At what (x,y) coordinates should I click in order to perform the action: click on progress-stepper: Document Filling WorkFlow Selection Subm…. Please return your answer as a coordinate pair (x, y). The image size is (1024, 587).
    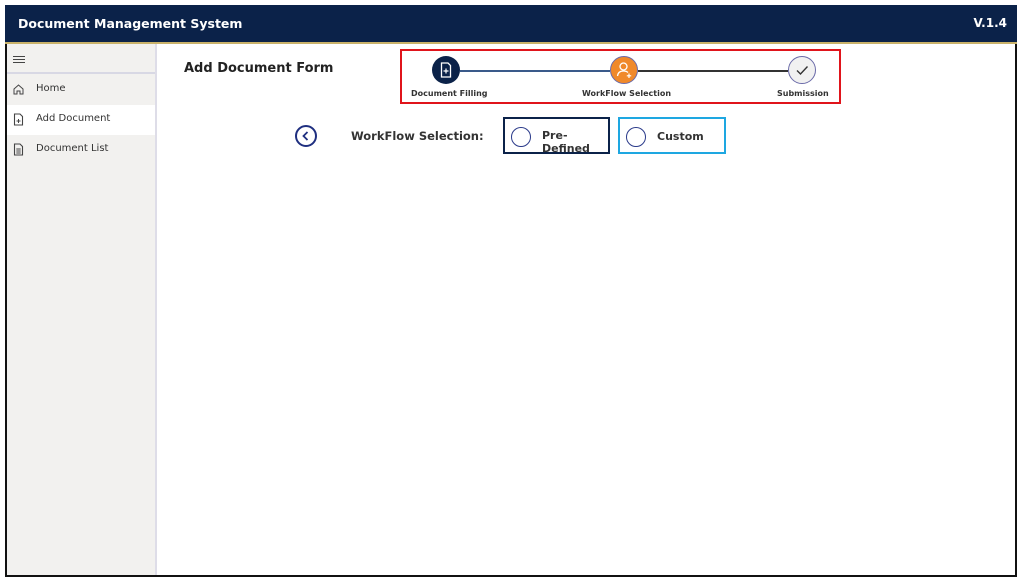
    Looking at the image, I should click on (620, 76).